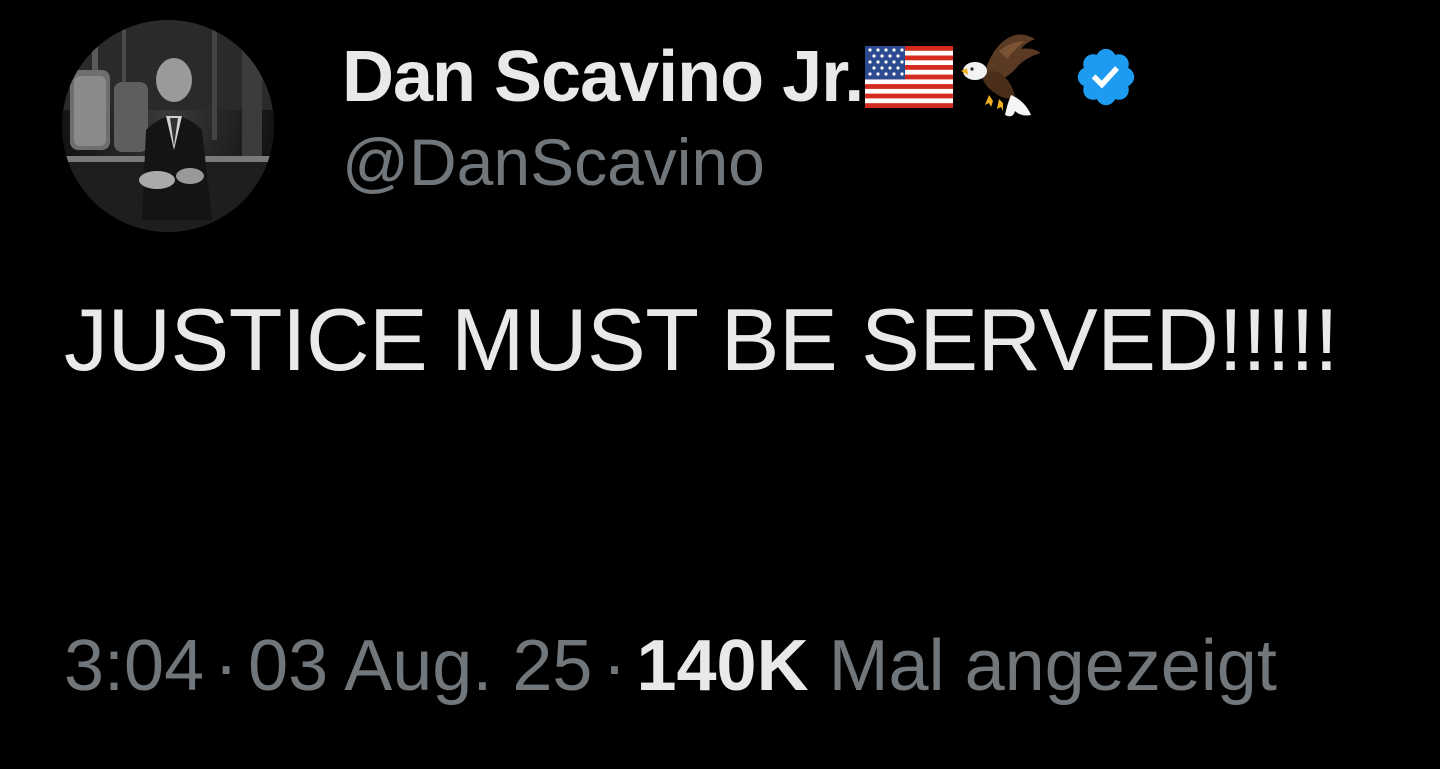 The width and height of the screenshot is (1440, 769). What do you see at coordinates (701, 339) in the screenshot?
I see `tweet-text: JUSTICE MUST BE SERVED!!!!!` at bounding box center [701, 339].